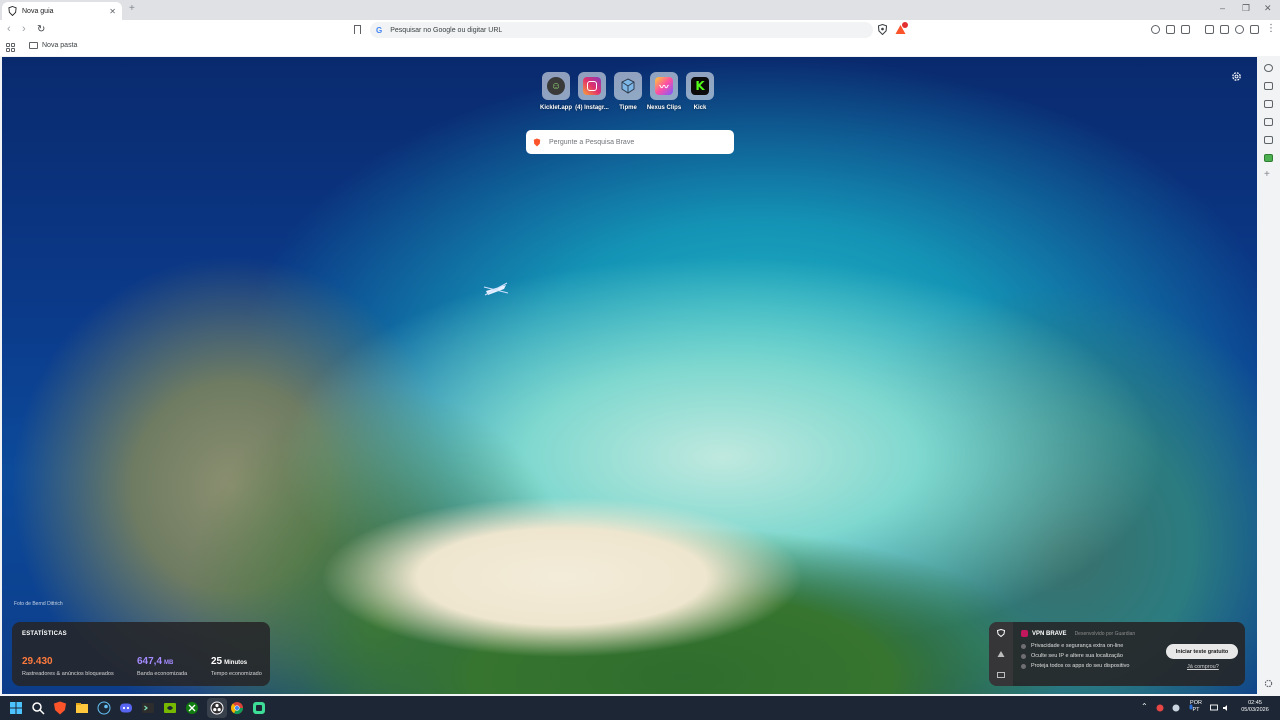 The height and width of the screenshot is (720, 1280). I want to click on new-tab-button: +, so click(132, 8).